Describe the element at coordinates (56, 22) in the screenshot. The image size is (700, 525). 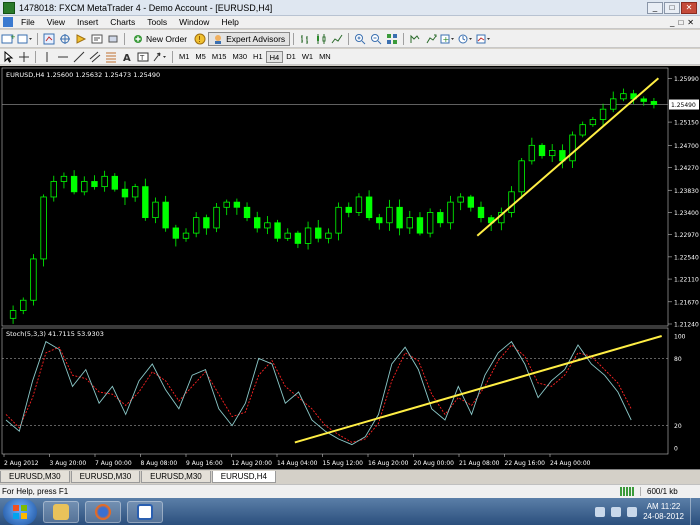
I see `menu-view: View` at that location.